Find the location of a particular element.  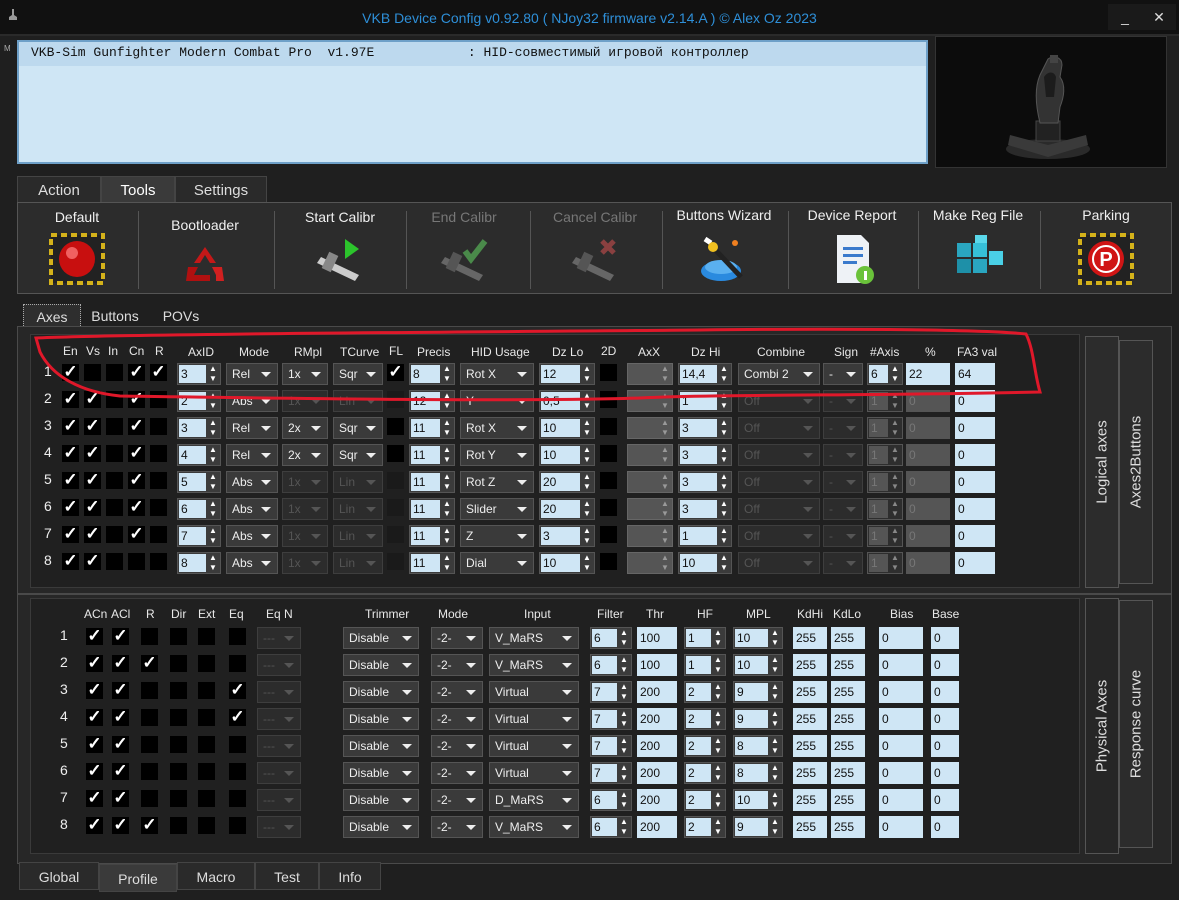

acl-checkbox: ✓ is located at coordinates (120, 825).